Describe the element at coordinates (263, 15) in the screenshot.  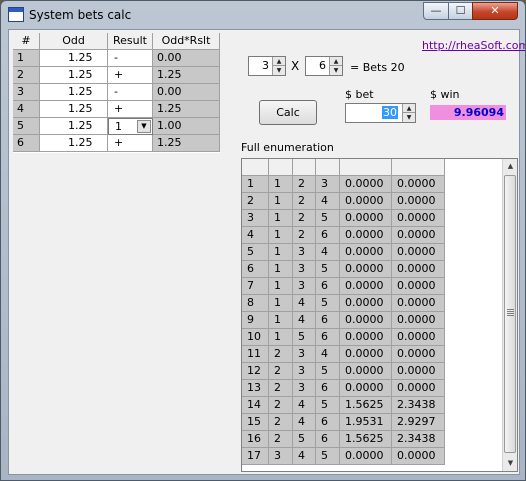
I see `title-bar: System bets calc — ☐ ✕` at that location.